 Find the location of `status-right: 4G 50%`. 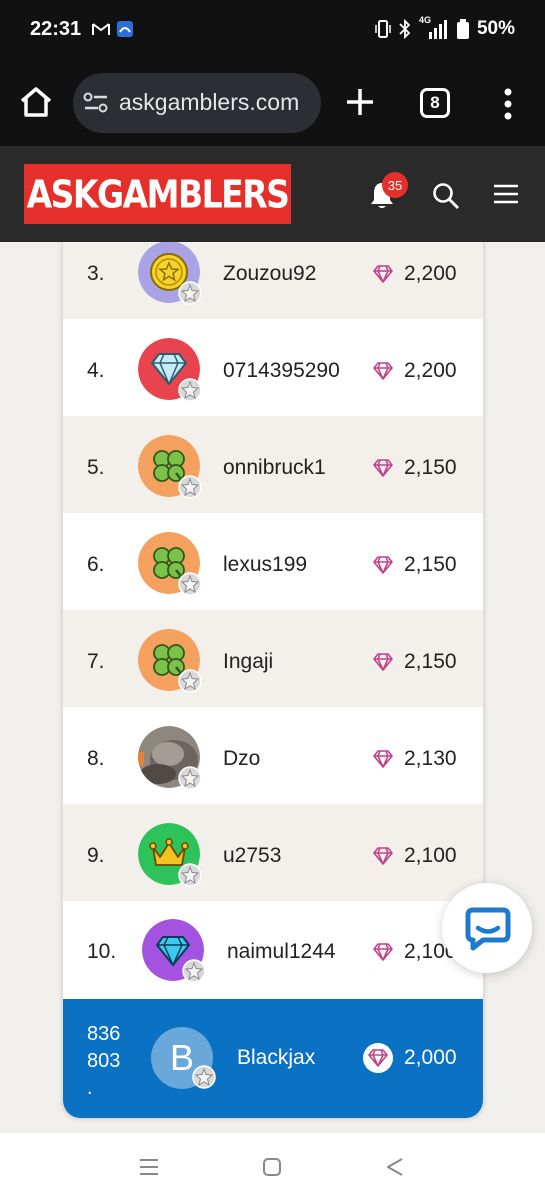

status-right: 4G 50% is located at coordinates (445, 27).